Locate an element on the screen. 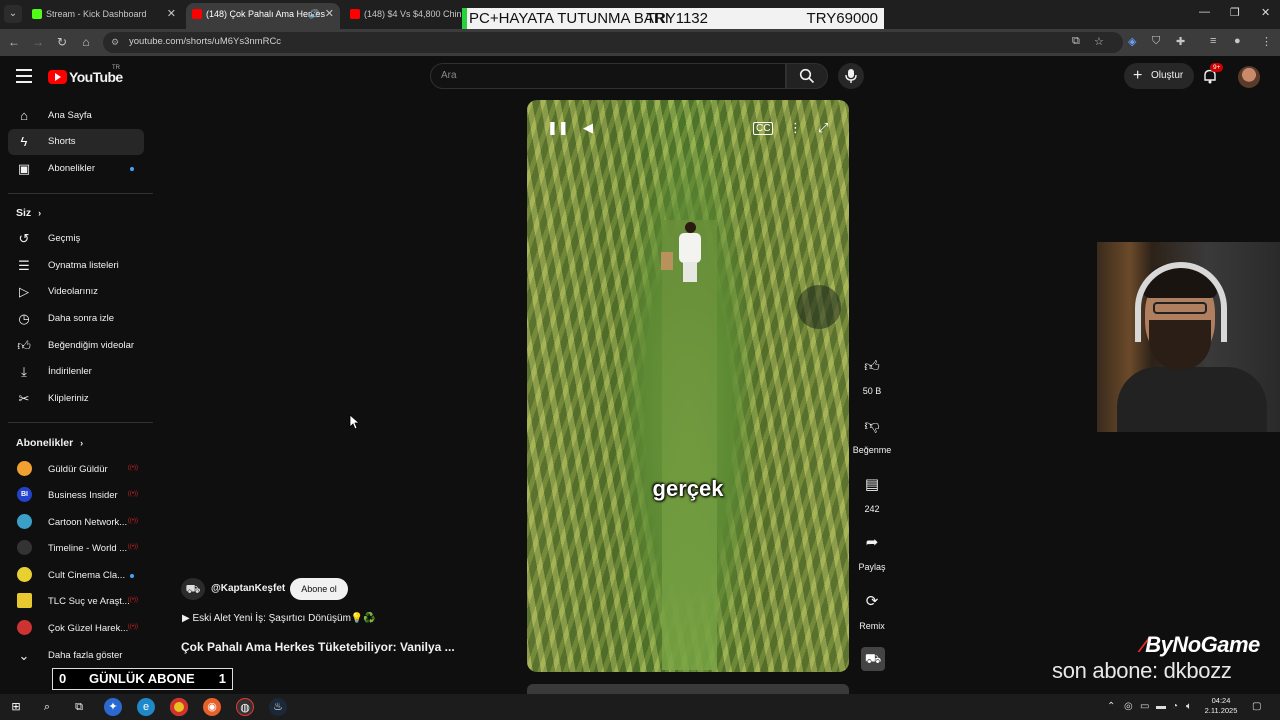 This screenshot has height=720, width=1280. sidebar-item-your-videos: ▷ Videolarınız is located at coordinates (76, 292).